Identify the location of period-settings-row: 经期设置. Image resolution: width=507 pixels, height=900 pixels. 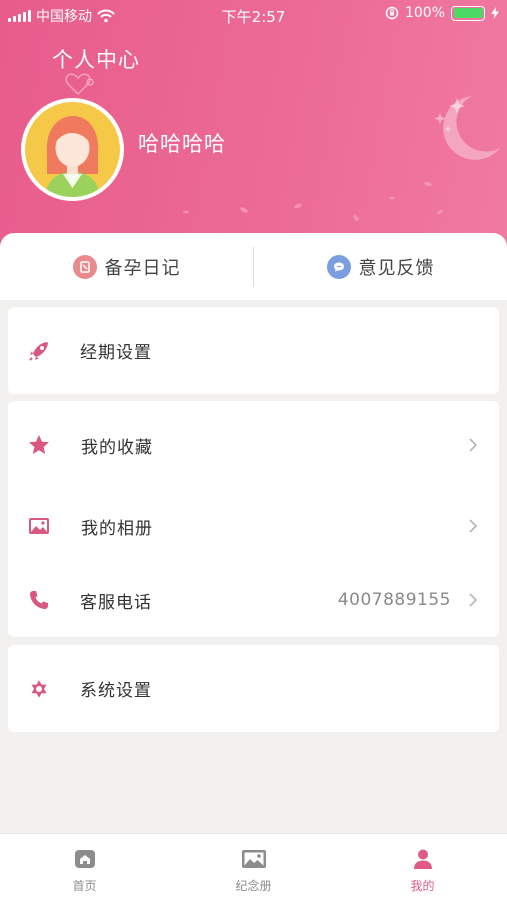
(253, 350).